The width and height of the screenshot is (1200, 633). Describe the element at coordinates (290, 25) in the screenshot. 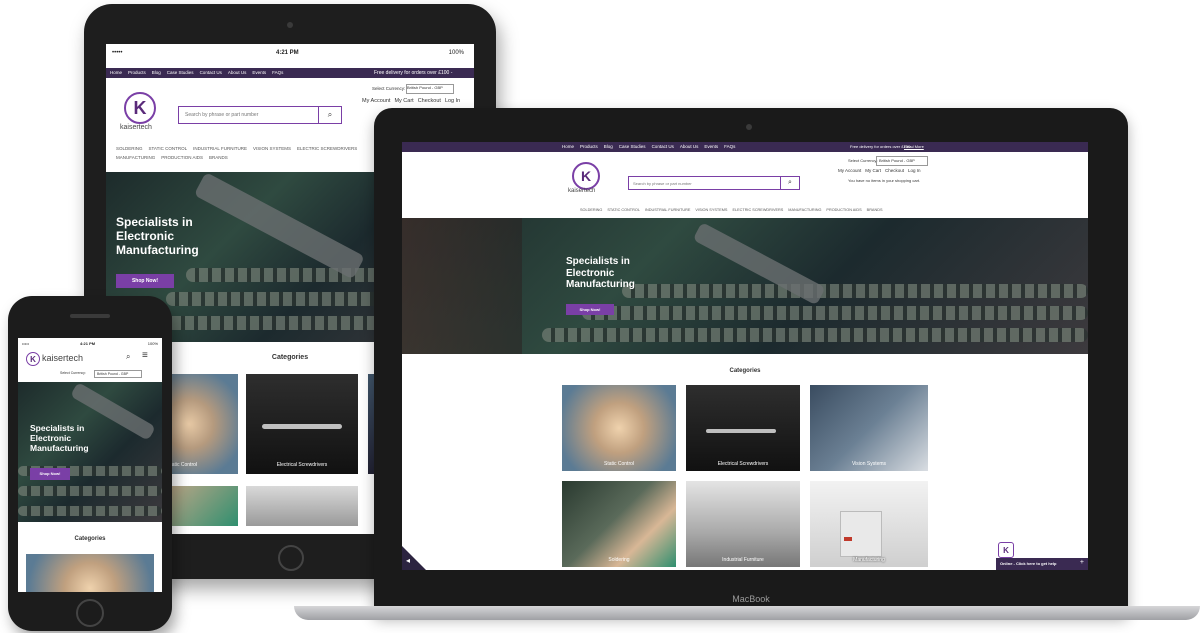

I see `tablet-camera` at that location.